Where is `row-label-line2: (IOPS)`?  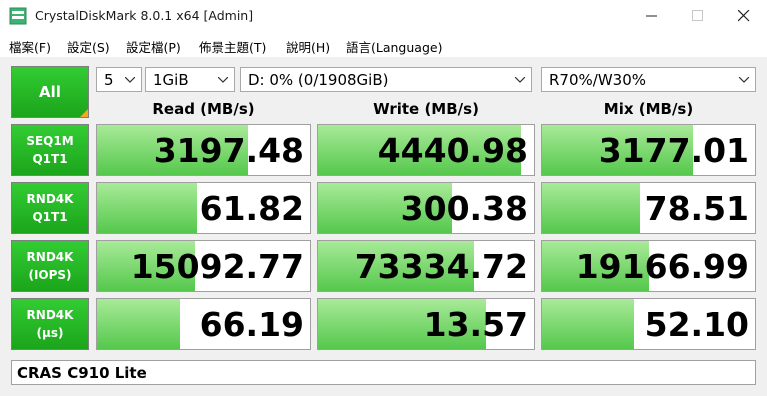 row-label-line2: (IOPS) is located at coordinates (50, 275).